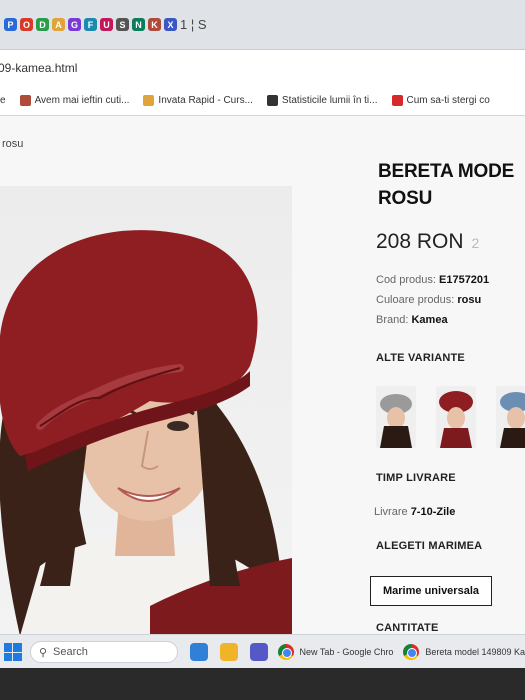 The height and width of the screenshot is (700, 525). What do you see at coordinates (475, 243) in the screenshot?
I see `price-old: 2` at bounding box center [475, 243].